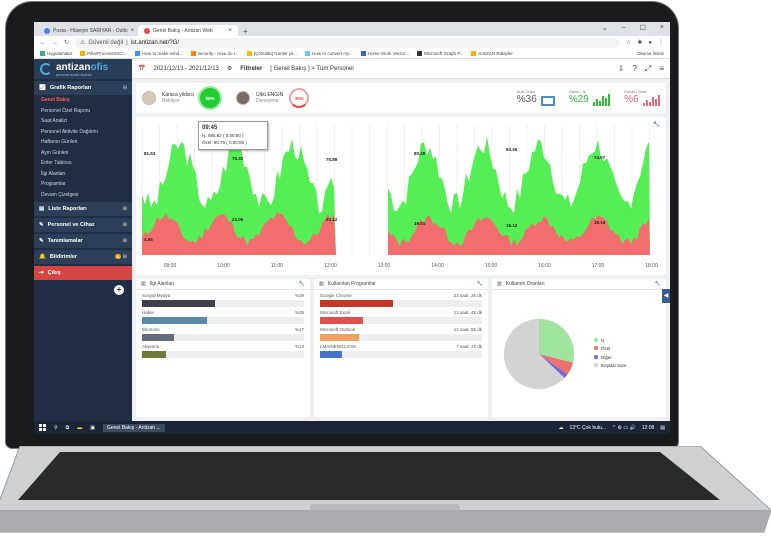 This screenshot has height=544, width=771. What do you see at coordinates (223, 135) in the screenshot?
I see `tooltip-work: İş: 985.82 ( 0:00:50 )` at bounding box center [223, 135].